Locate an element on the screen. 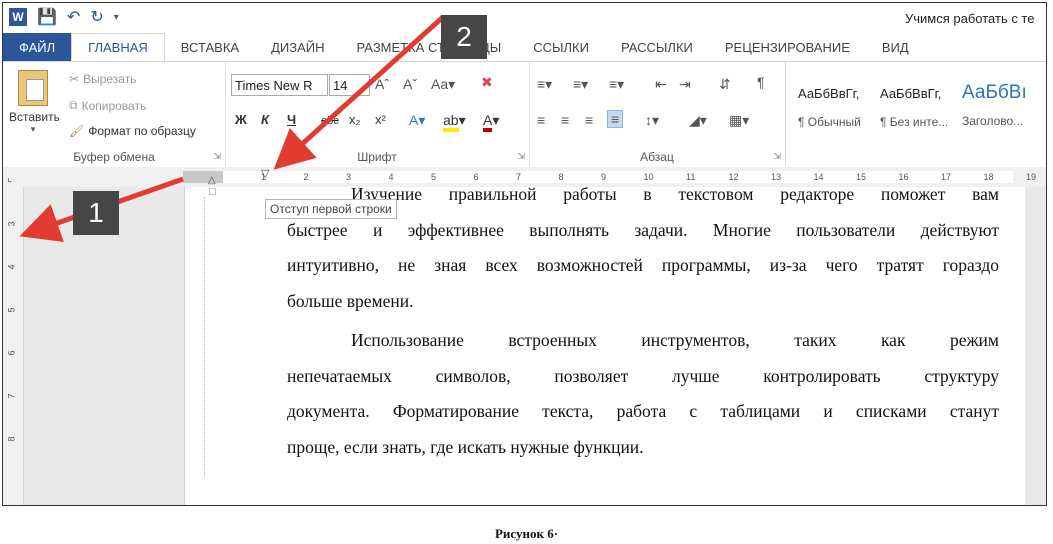 This screenshot has width=1053, height=544. arrow-2-to-indent-marker is located at coordinates (359, 92).